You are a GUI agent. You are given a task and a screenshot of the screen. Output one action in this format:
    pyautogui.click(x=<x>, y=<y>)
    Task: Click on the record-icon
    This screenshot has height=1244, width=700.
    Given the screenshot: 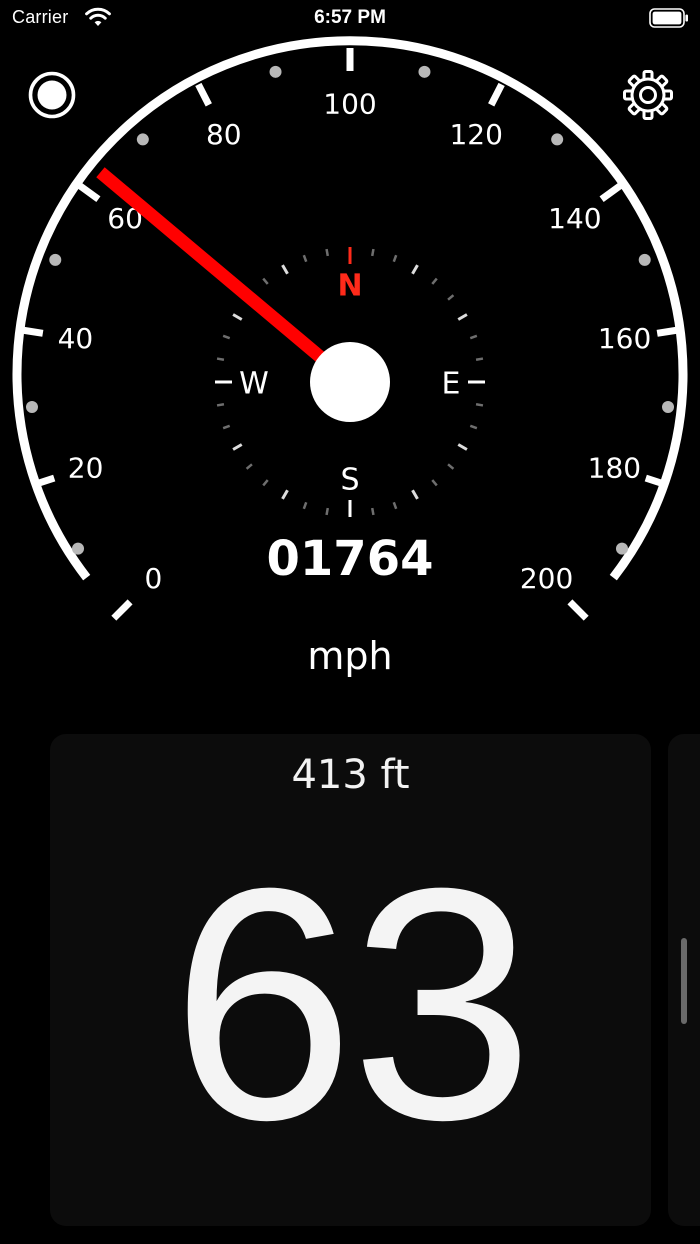 What is the action you would take?
    pyautogui.click(x=52, y=95)
    